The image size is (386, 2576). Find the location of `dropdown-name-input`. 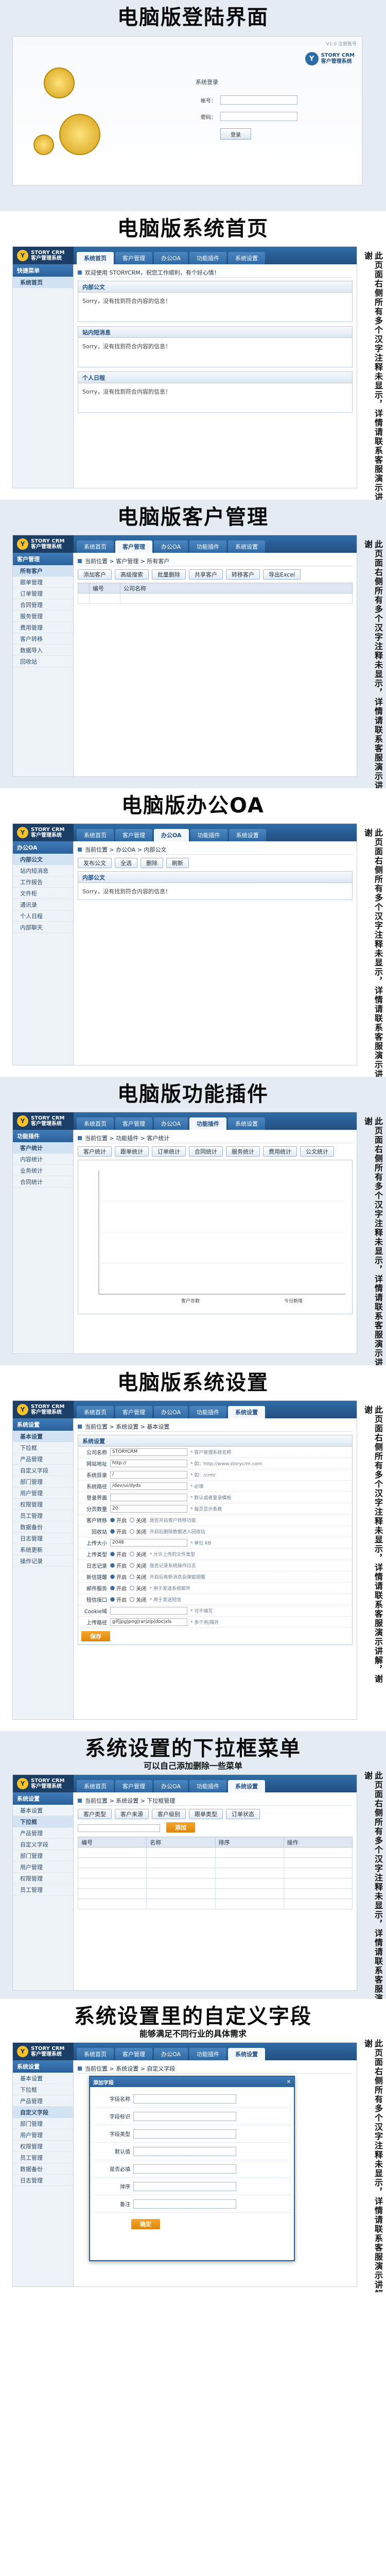

dropdown-name-input is located at coordinates (119, 1828).